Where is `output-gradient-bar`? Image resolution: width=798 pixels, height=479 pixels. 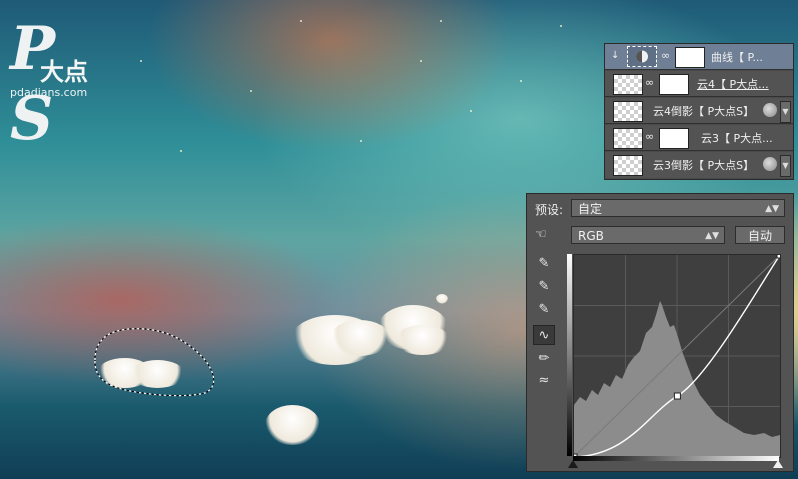 output-gradient-bar is located at coordinates (569, 355).